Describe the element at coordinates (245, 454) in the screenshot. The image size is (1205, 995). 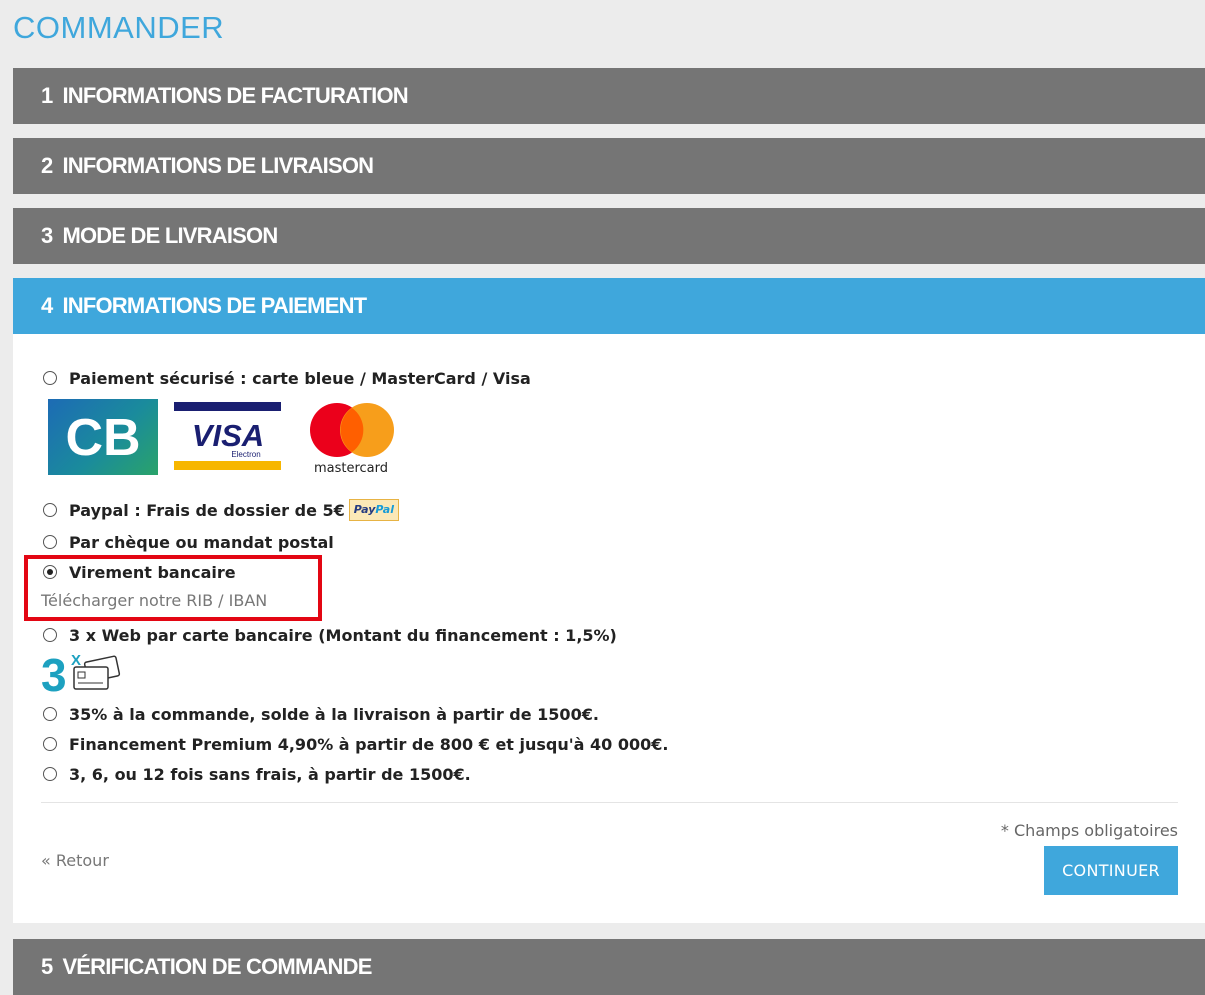
I see `svg-text: Electron` at that location.